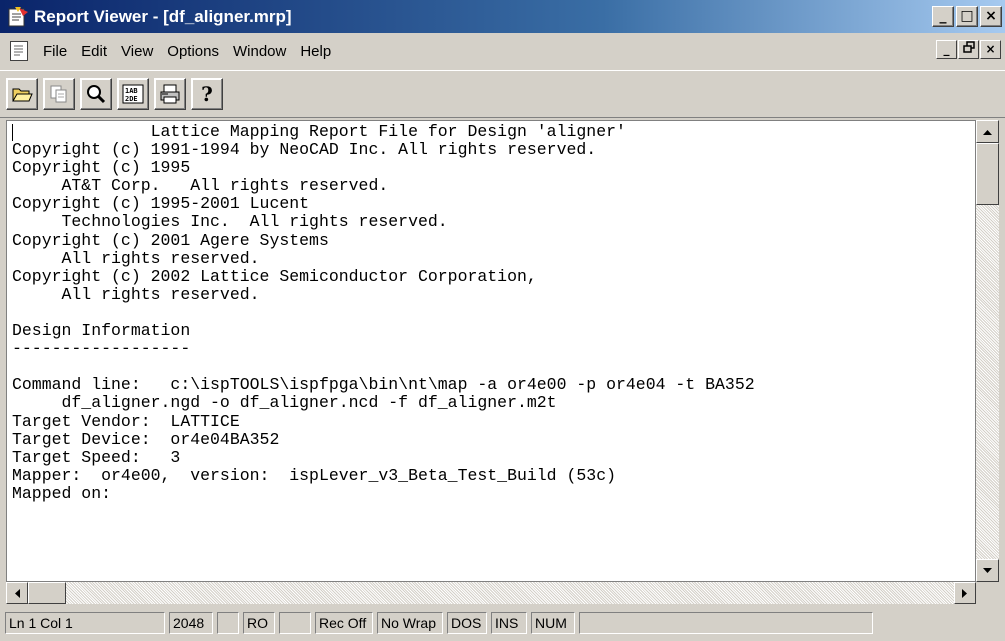 This screenshot has width=1005, height=641. I want to click on horizontal-scroll-thumb, so click(47, 593).